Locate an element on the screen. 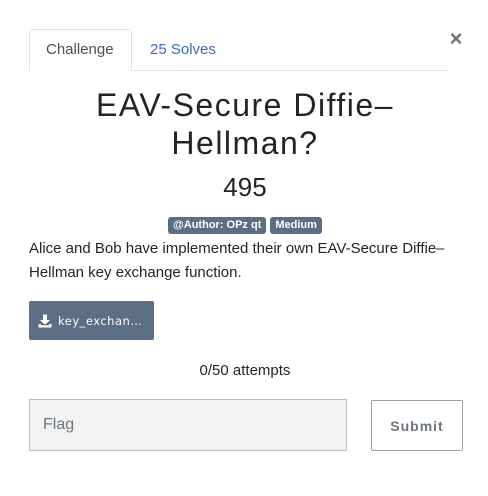 Image resolution: width=488 pixels, height=496 pixels. download-icon is located at coordinates (45, 320).